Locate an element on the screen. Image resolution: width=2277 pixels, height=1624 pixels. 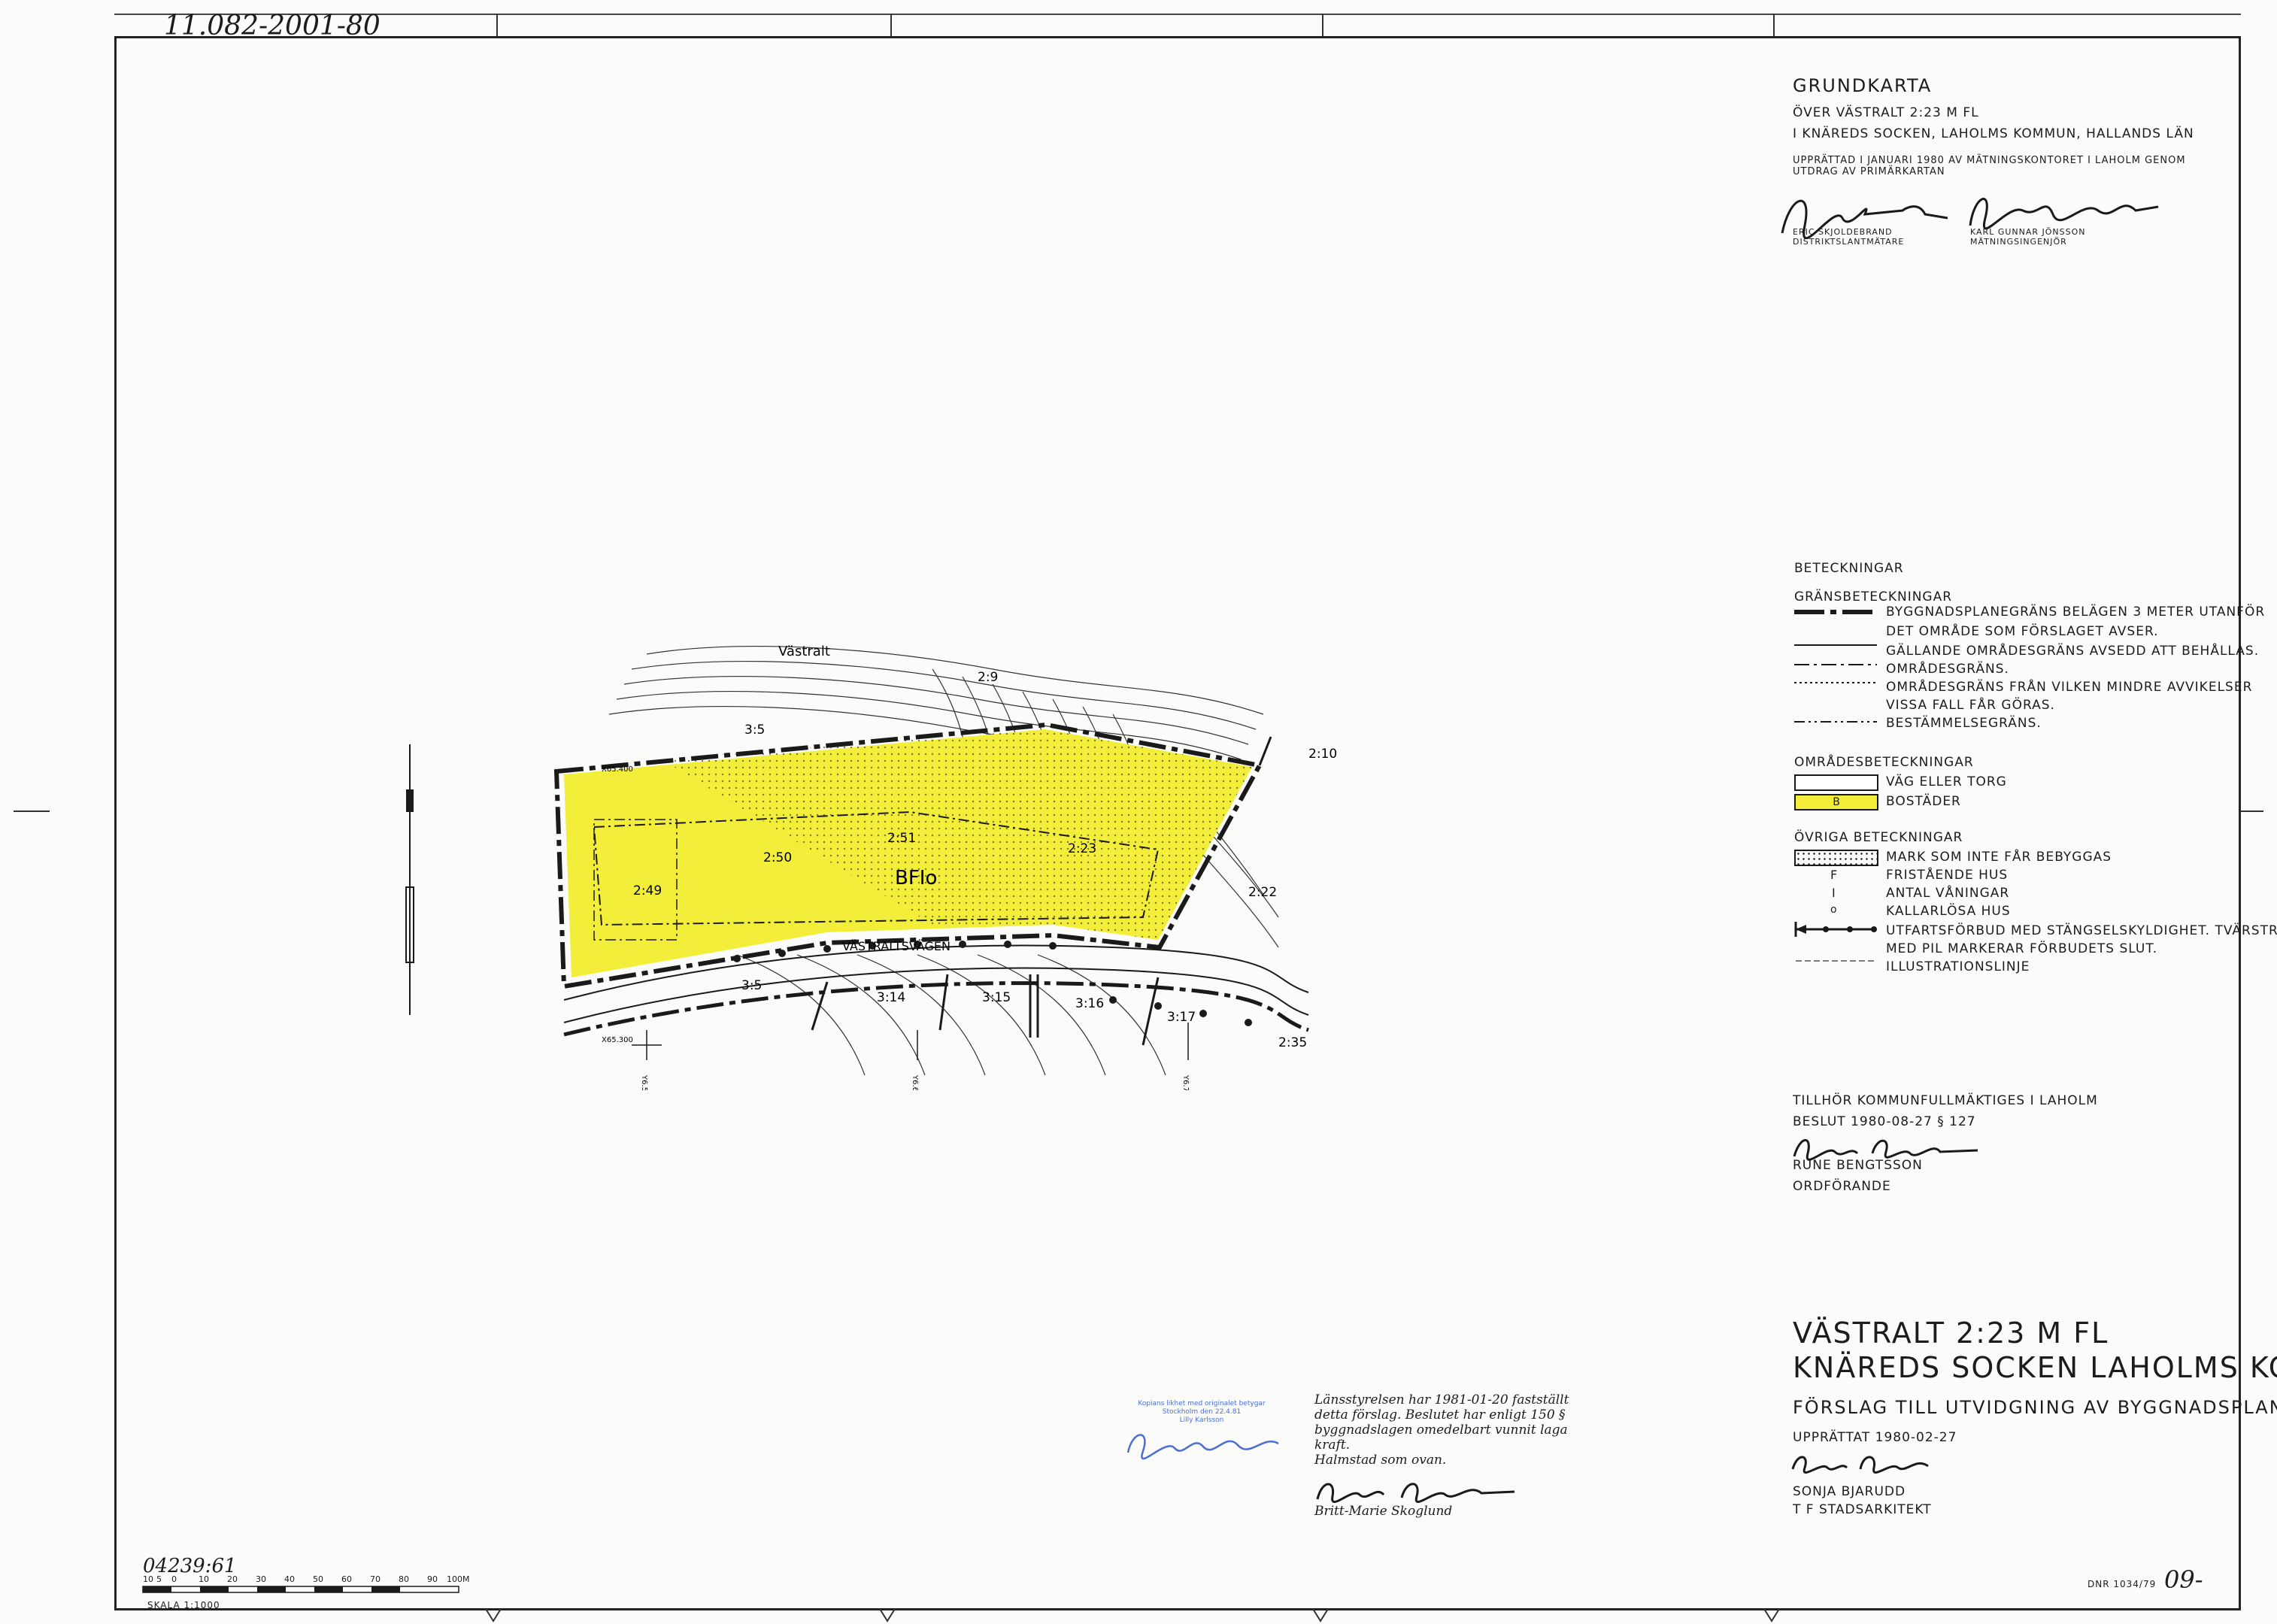
parcel-label: 2:23 is located at coordinates (1082, 848).